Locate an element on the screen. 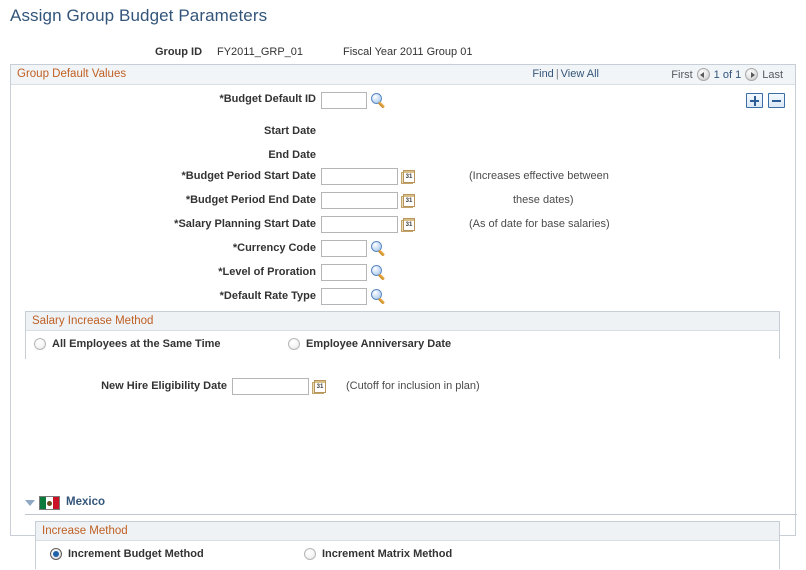 This screenshot has width=806, height=570. start-date-label: Start Date is located at coordinates (290, 131).